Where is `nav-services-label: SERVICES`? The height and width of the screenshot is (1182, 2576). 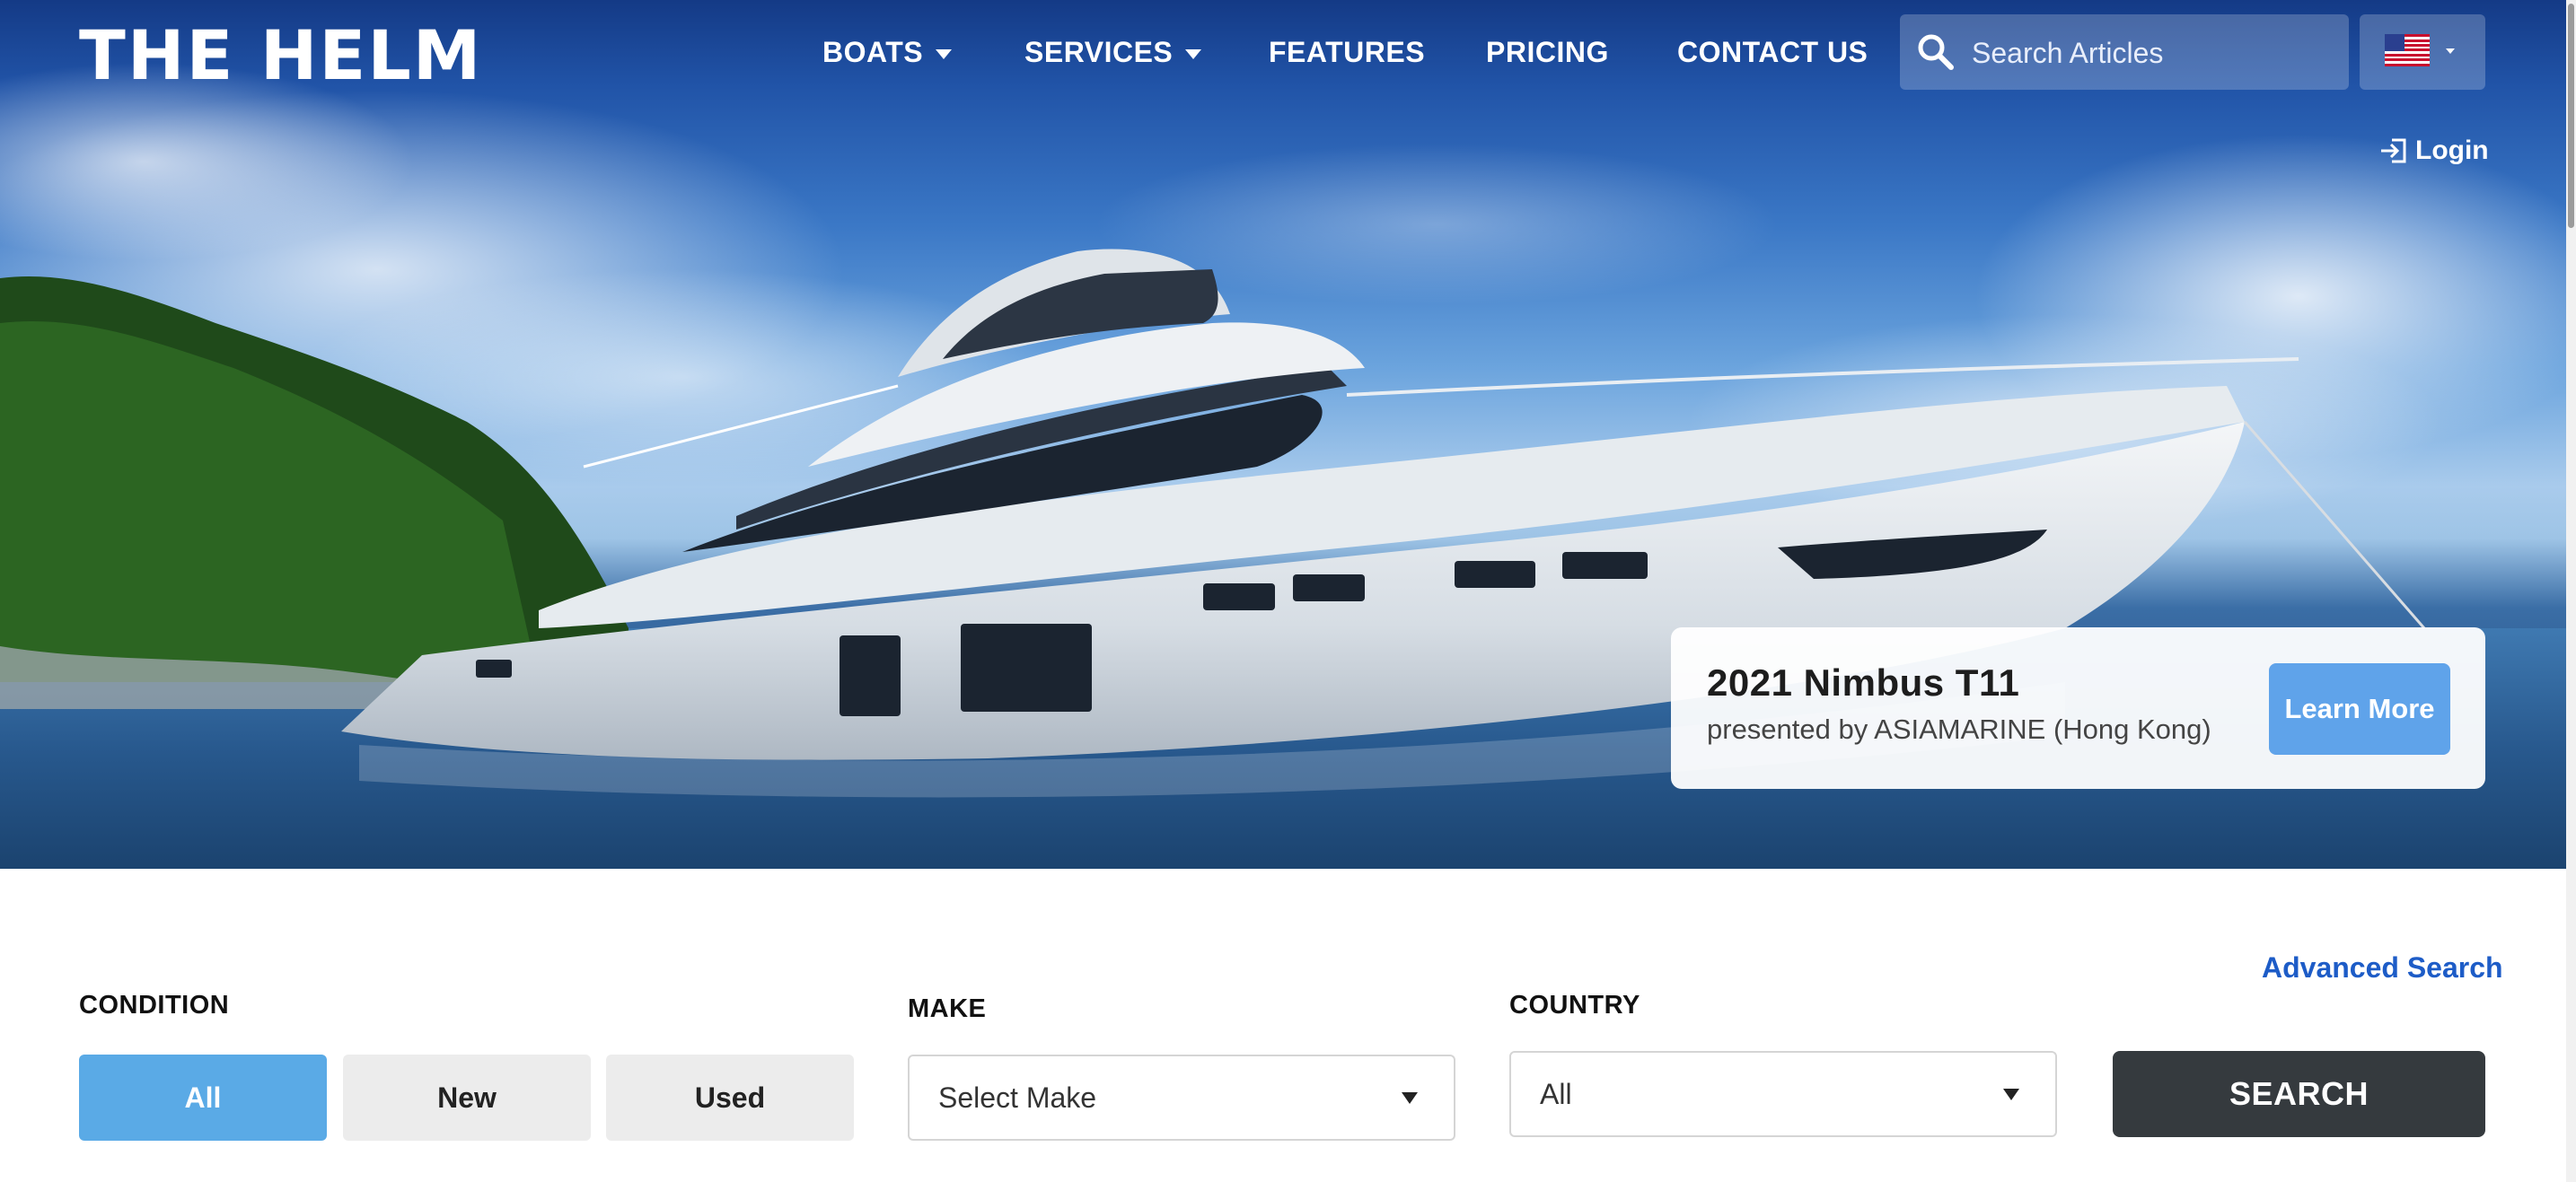
nav-services-label: SERVICES is located at coordinates (1099, 52).